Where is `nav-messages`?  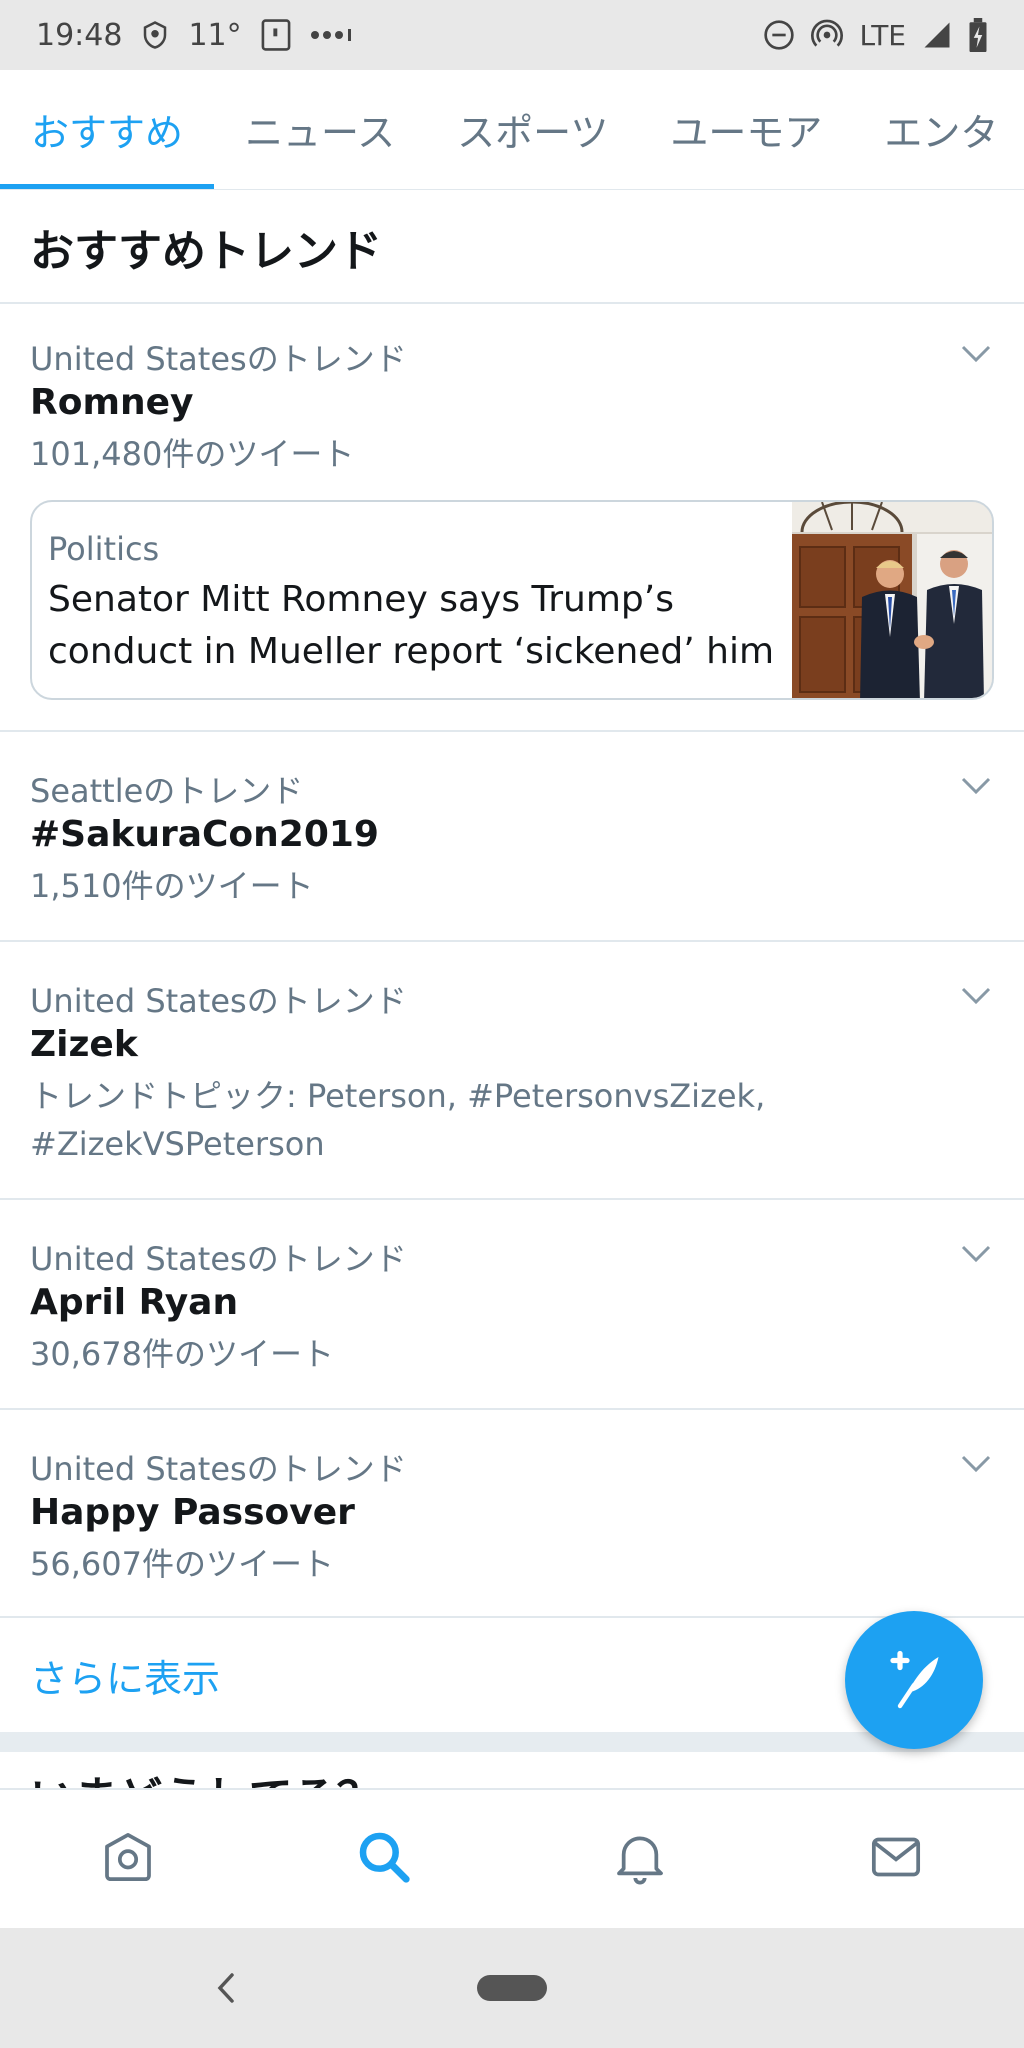
nav-messages is located at coordinates (896, 1859).